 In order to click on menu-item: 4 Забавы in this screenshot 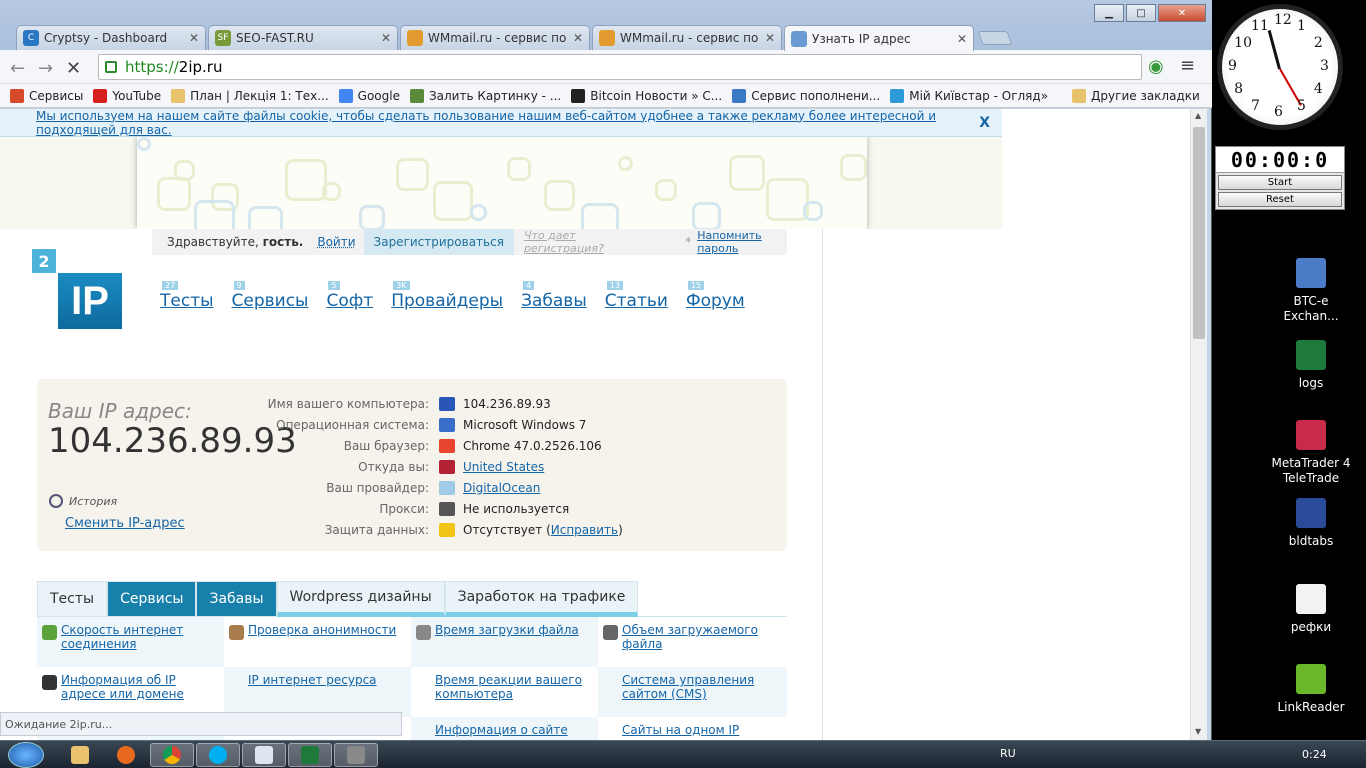, I will do `click(554, 296)`.